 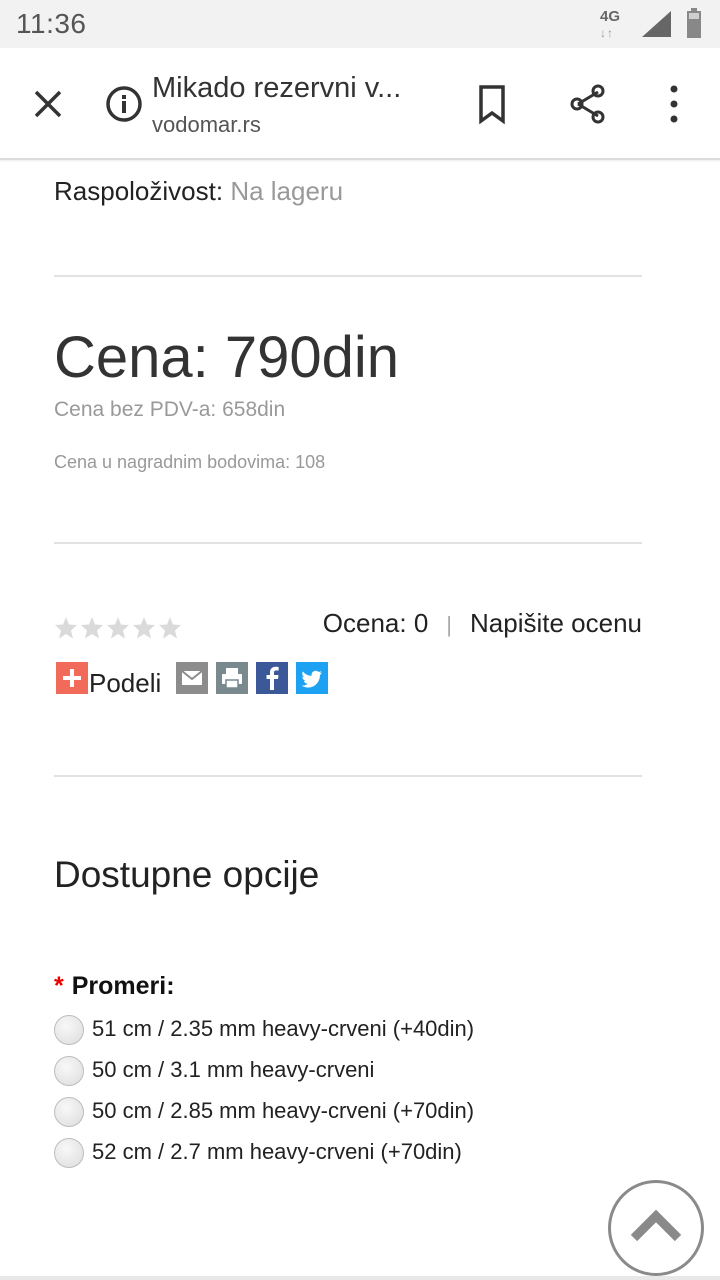 I want to click on close-icon, so click(x=48, y=104).